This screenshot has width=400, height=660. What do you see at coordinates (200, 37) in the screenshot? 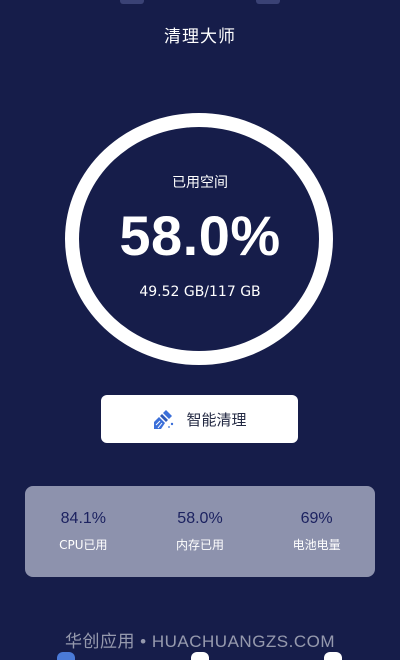
I see `page-title: 清理大师` at bounding box center [200, 37].